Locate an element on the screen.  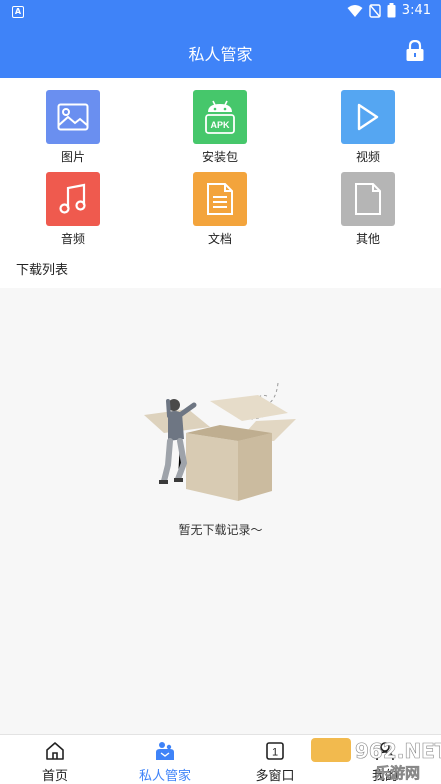
empty-message: 暂无下载记录～ is located at coordinates (220, 530).